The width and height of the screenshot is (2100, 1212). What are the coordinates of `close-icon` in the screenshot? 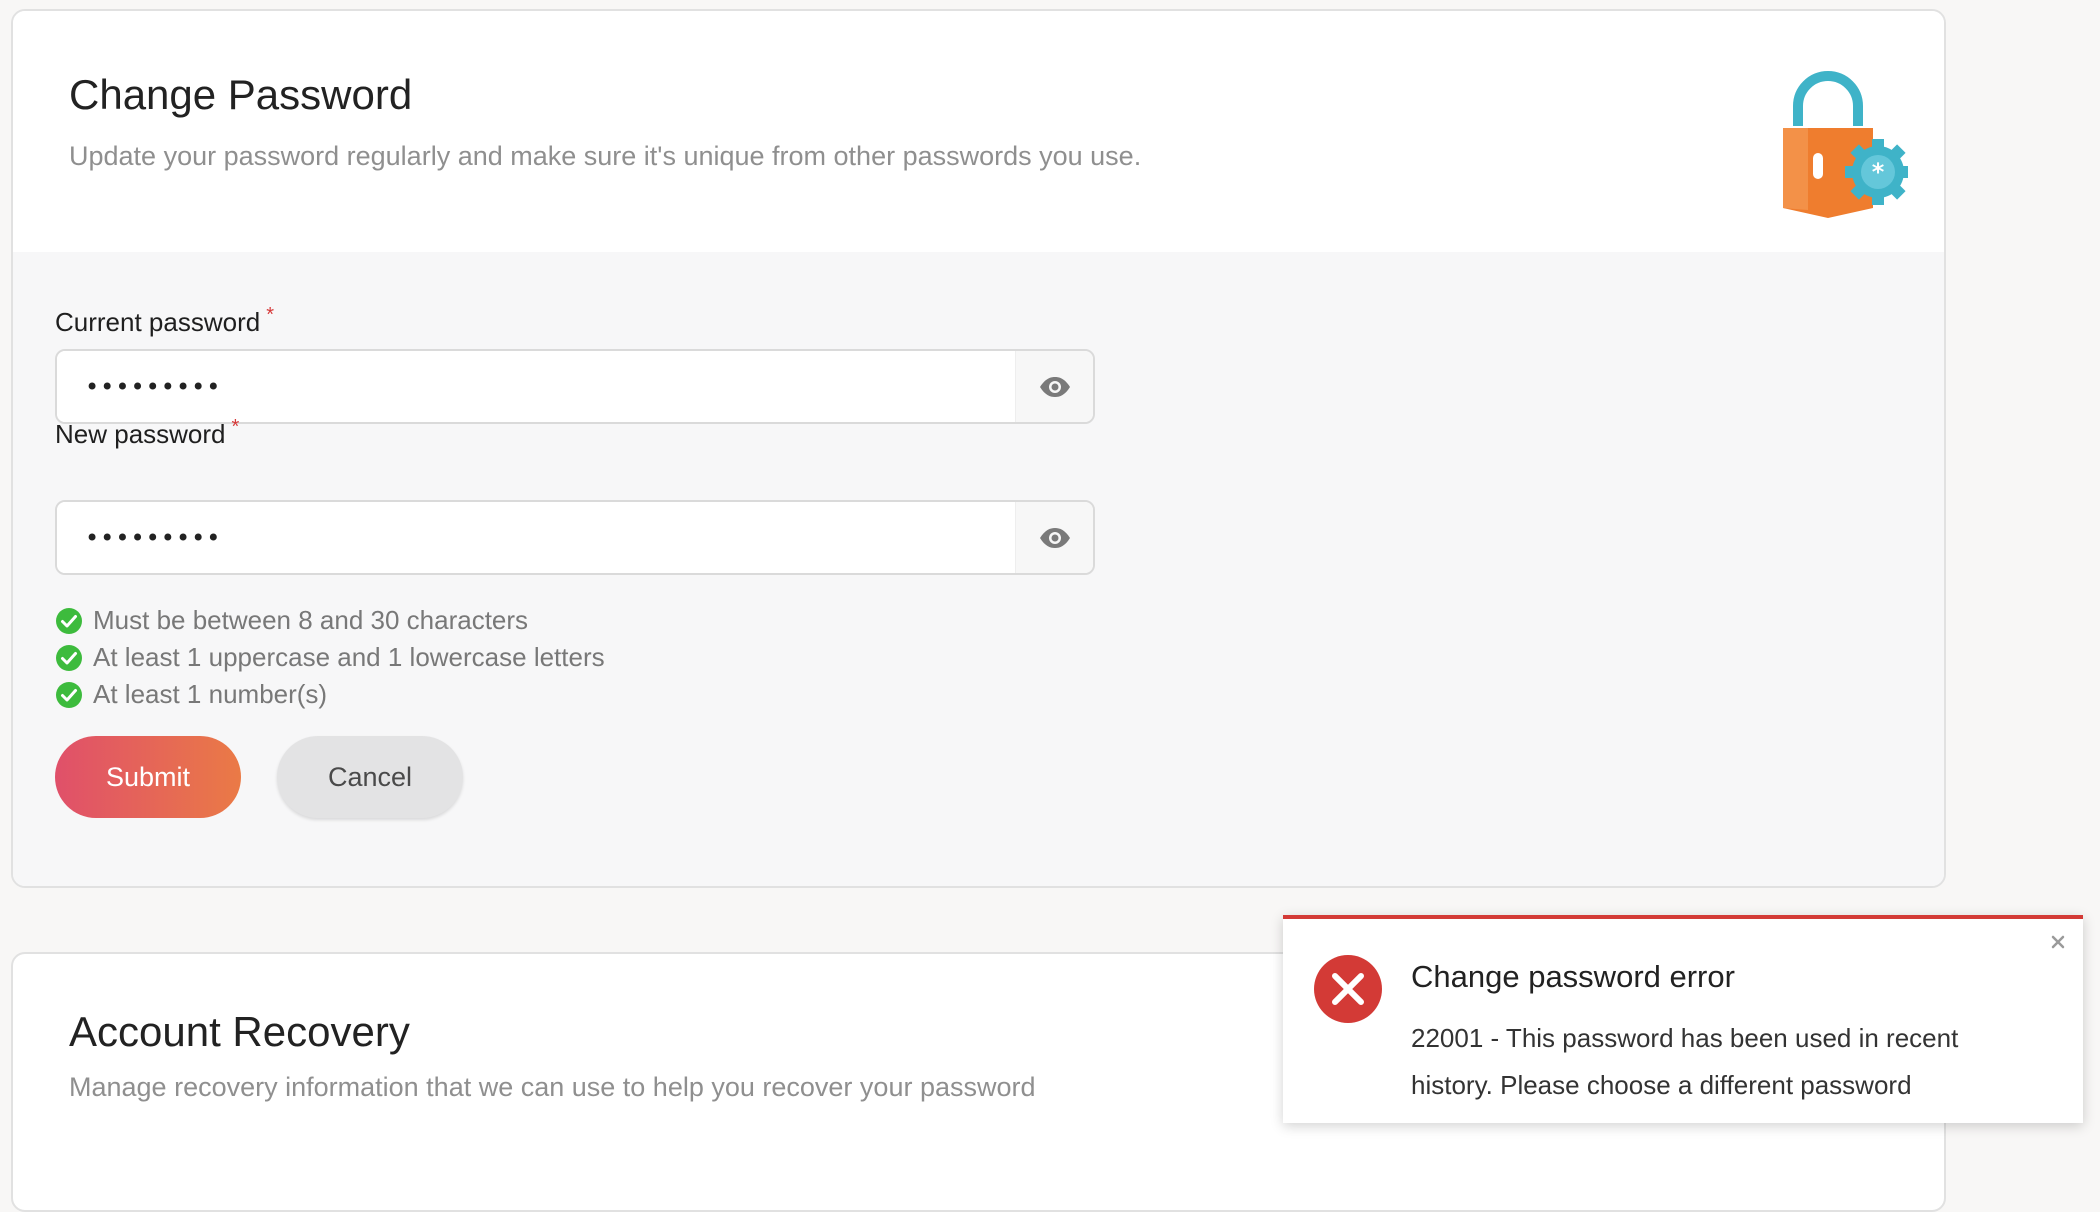 It's located at (2058, 942).